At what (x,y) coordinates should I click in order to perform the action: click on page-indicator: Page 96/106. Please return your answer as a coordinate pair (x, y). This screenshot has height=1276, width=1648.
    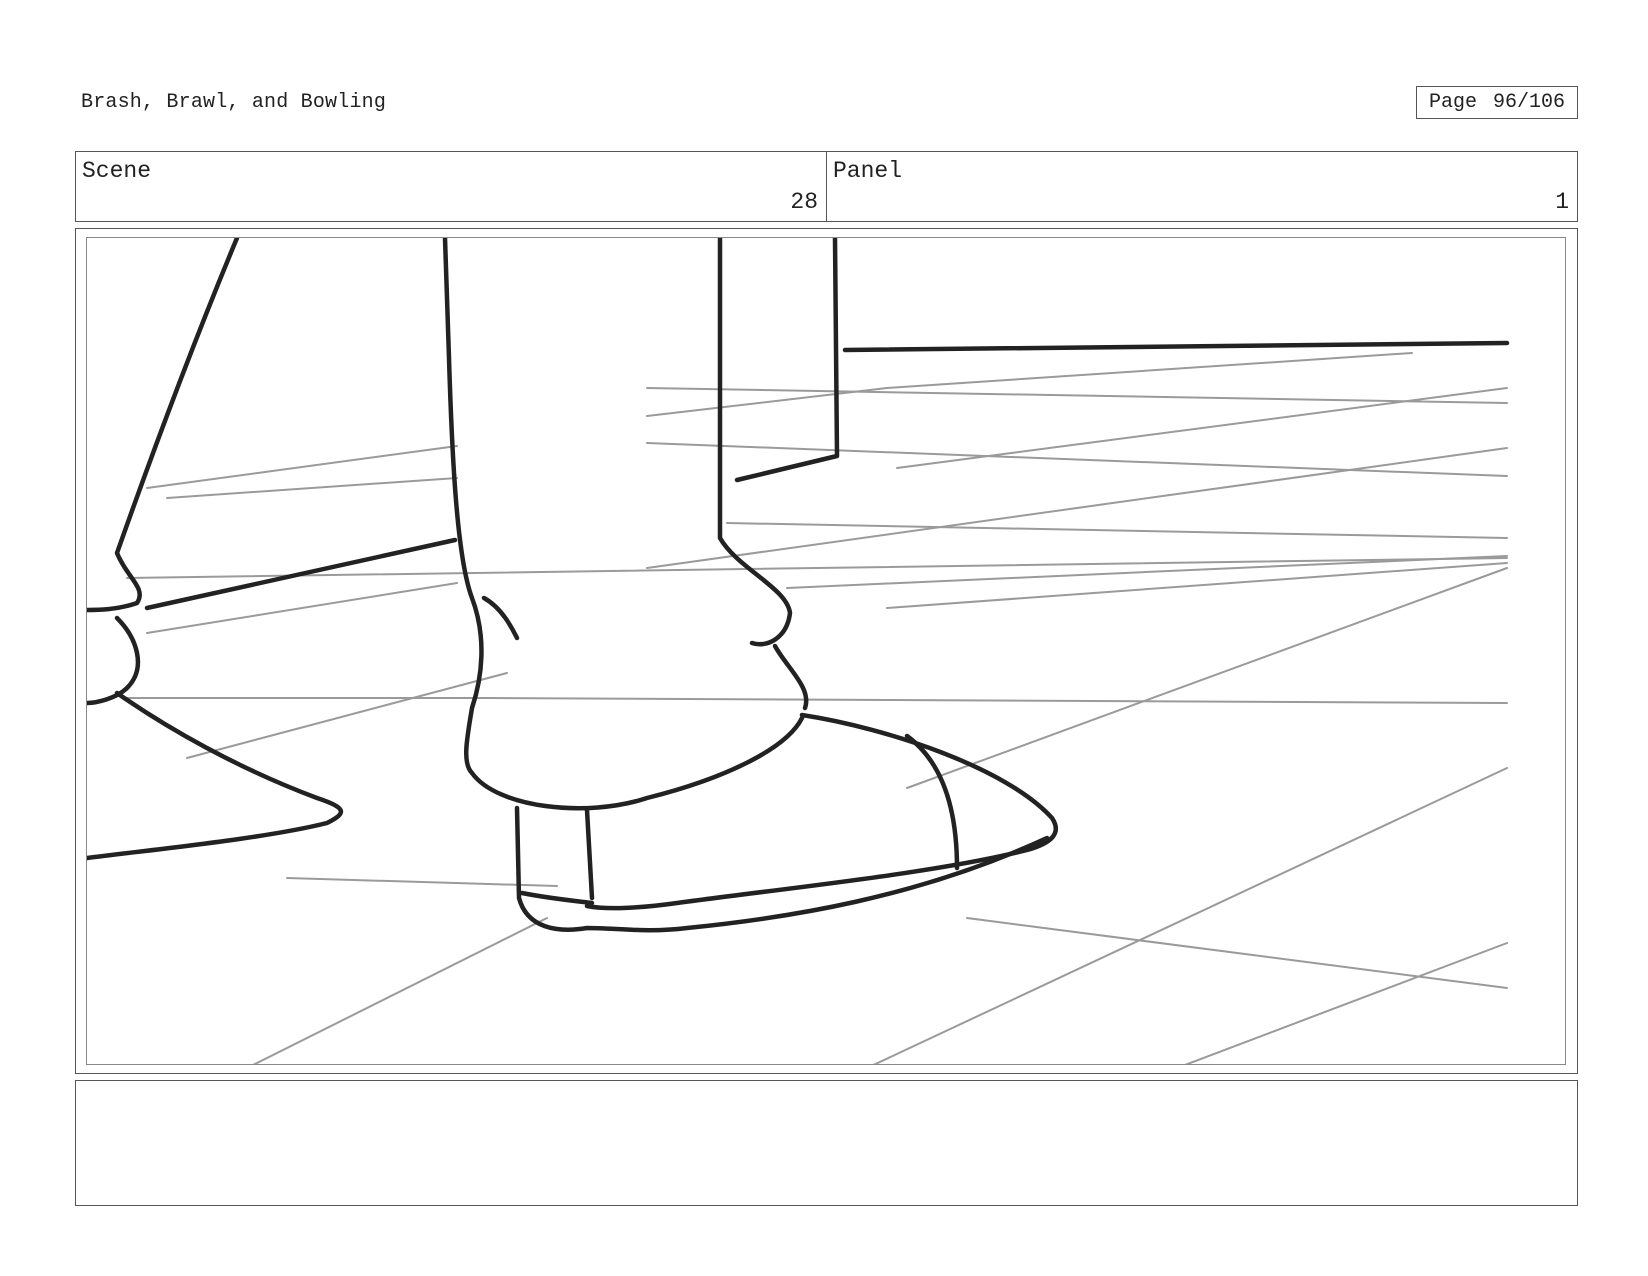
    Looking at the image, I should click on (1497, 102).